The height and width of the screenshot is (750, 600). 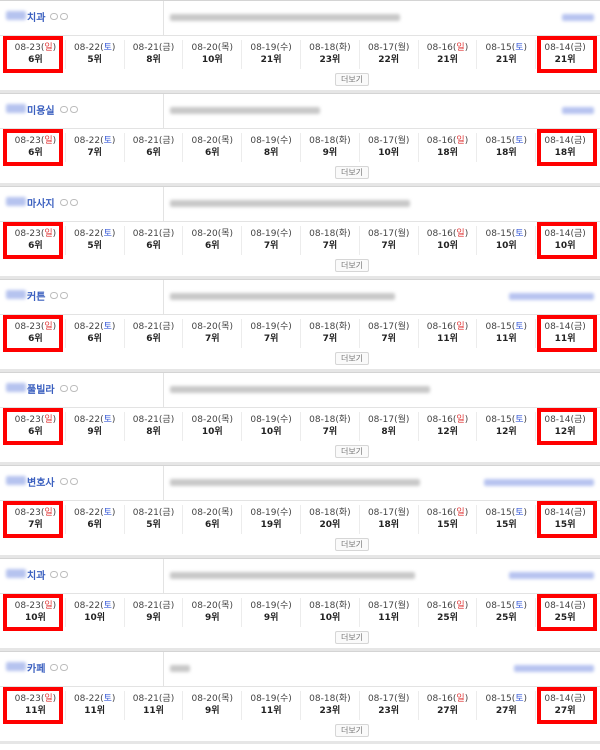 I want to click on rank-value: 19위, so click(x=271, y=525).